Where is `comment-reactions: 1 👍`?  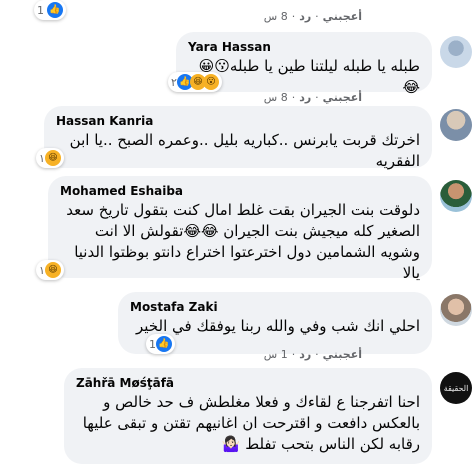
comment-reactions: 1 👍 is located at coordinates (160, 344).